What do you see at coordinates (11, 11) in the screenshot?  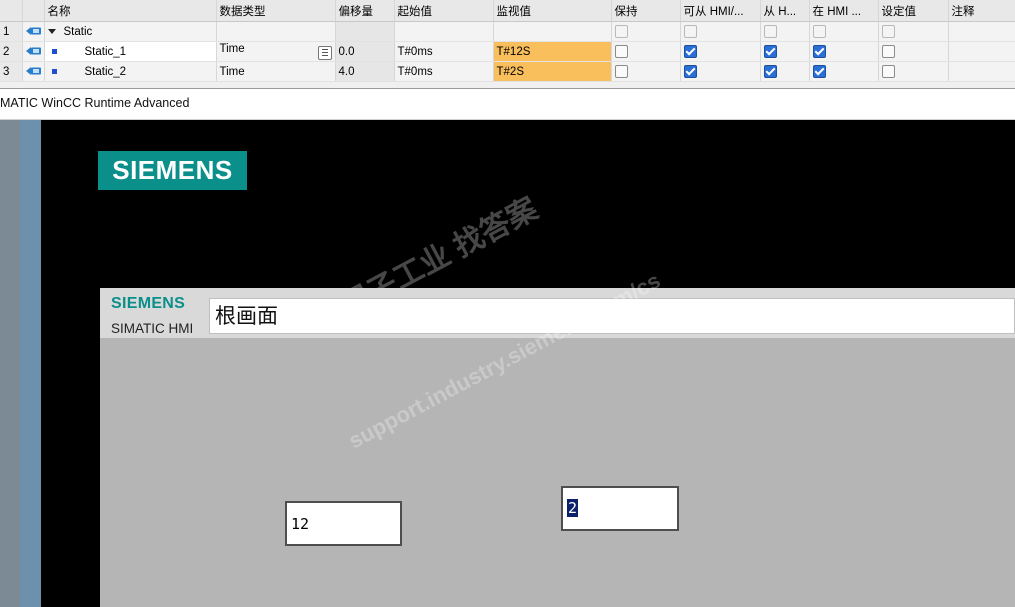 I see `header-rownum` at bounding box center [11, 11].